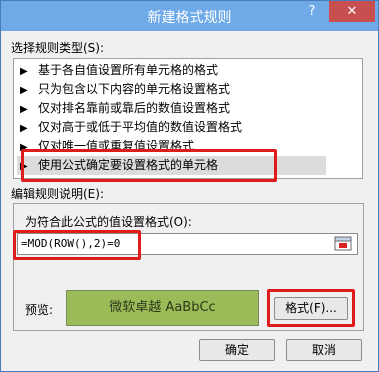 This screenshot has width=379, height=372. Describe the element at coordinates (352, 11) in the screenshot. I see `close-button: ✕` at that location.